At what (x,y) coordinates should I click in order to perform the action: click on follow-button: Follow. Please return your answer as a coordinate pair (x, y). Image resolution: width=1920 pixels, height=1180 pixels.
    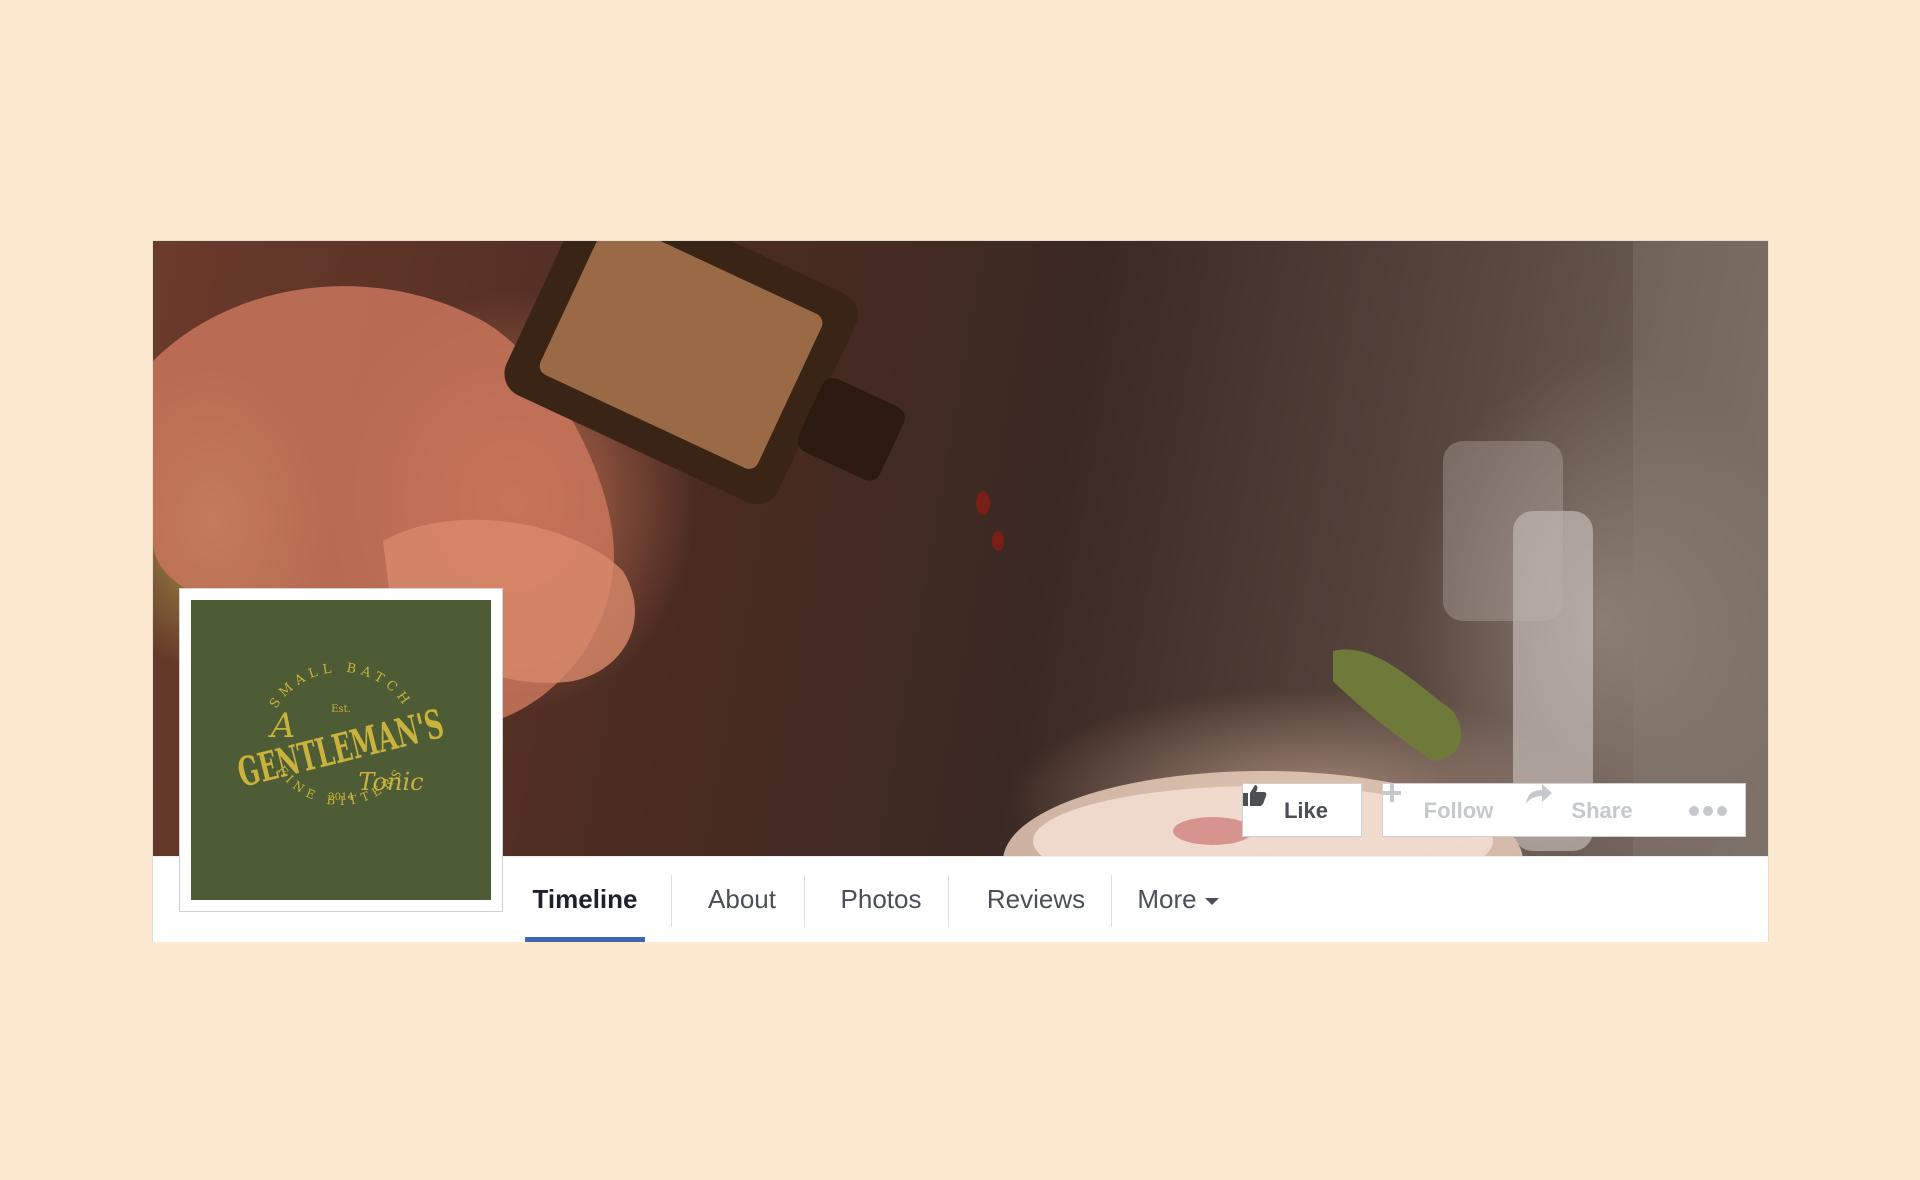
    Looking at the image, I should click on (1454, 810).